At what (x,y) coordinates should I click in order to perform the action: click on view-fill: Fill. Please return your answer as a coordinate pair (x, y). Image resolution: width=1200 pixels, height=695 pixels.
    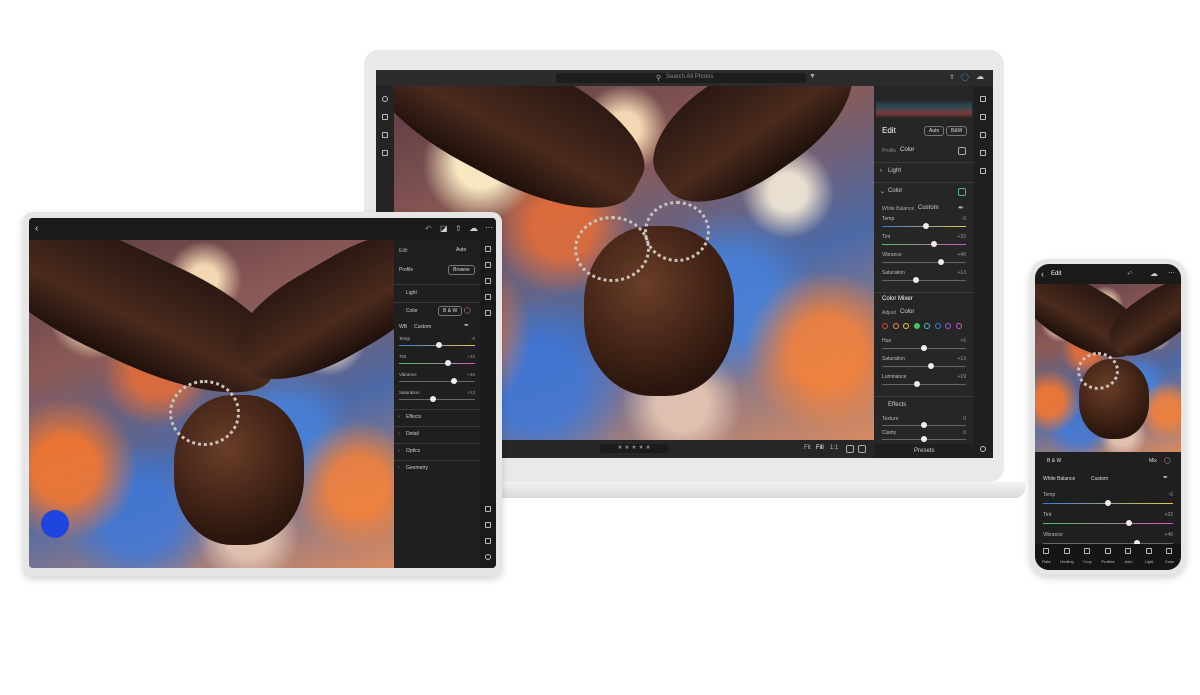
    Looking at the image, I should click on (820, 448).